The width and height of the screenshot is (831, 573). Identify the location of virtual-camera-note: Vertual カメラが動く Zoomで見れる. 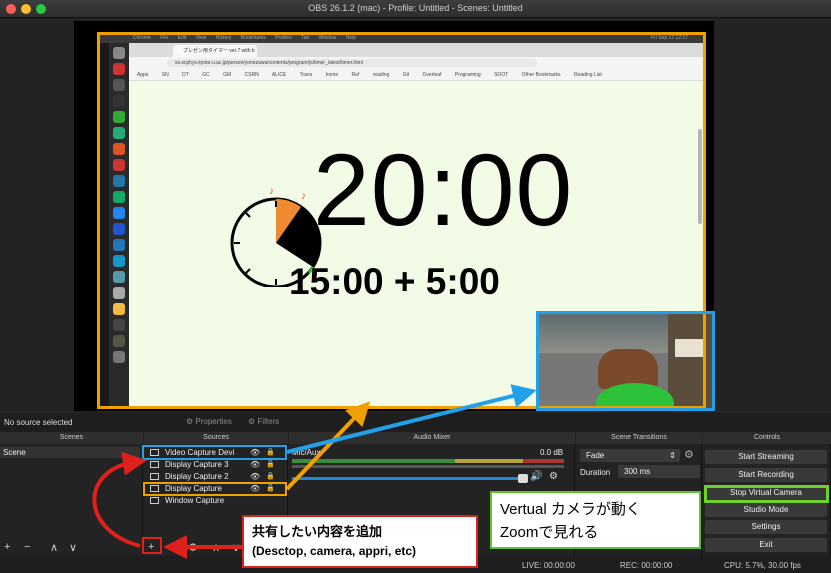
(595, 520).